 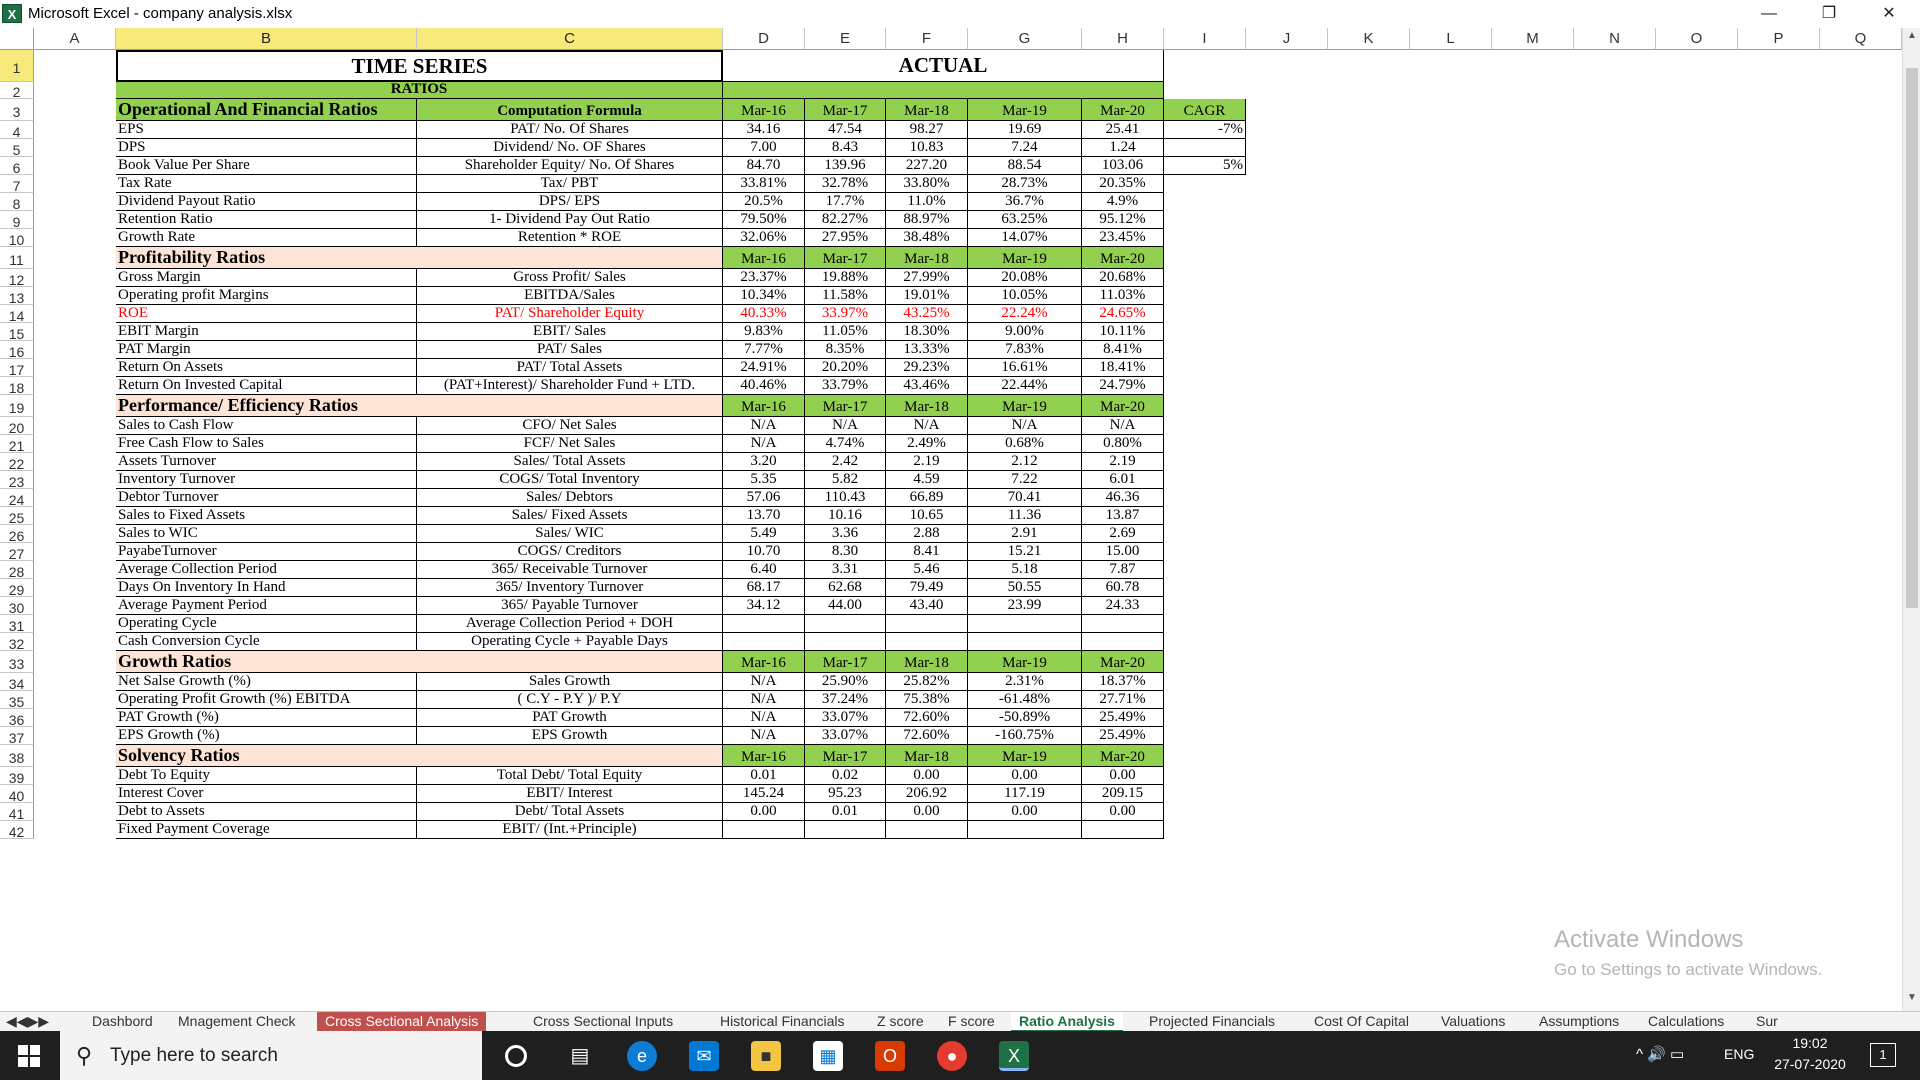 What do you see at coordinates (1123, 39) in the screenshot?
I see `column-header-h: H` at bounding box center [1123, 39].